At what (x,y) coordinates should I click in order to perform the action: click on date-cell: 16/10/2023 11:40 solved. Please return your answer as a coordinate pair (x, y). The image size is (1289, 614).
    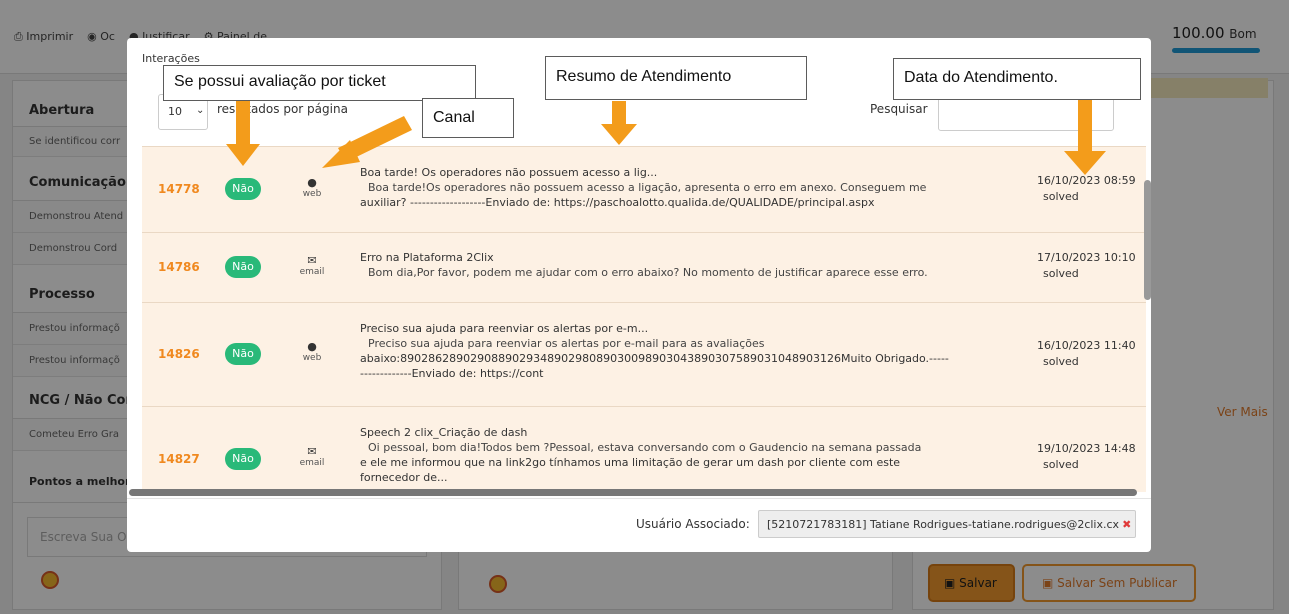
    Looking at the image, I should click on (1086, 353).